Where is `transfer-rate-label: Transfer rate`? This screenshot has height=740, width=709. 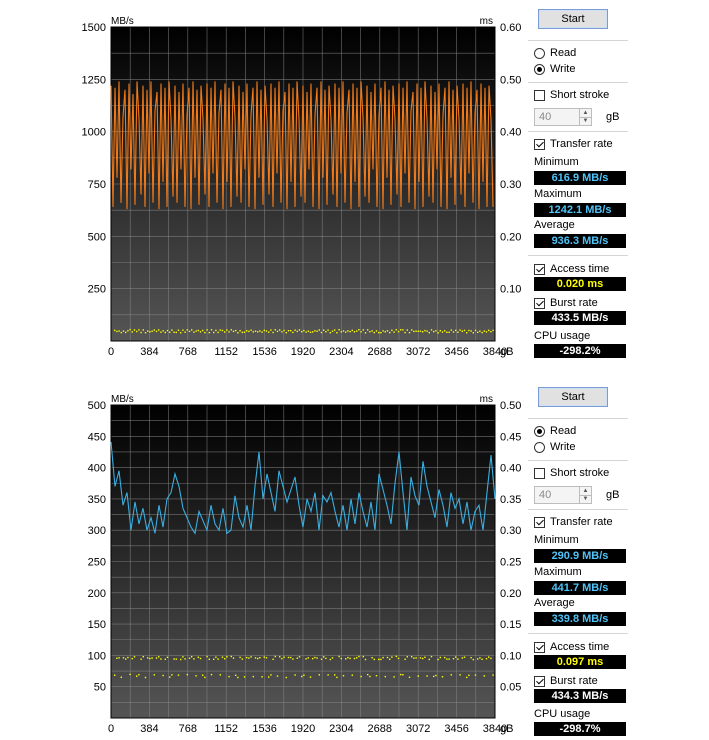
transfer-rate-label: Transfer rate is located at coordinates (581, 522).